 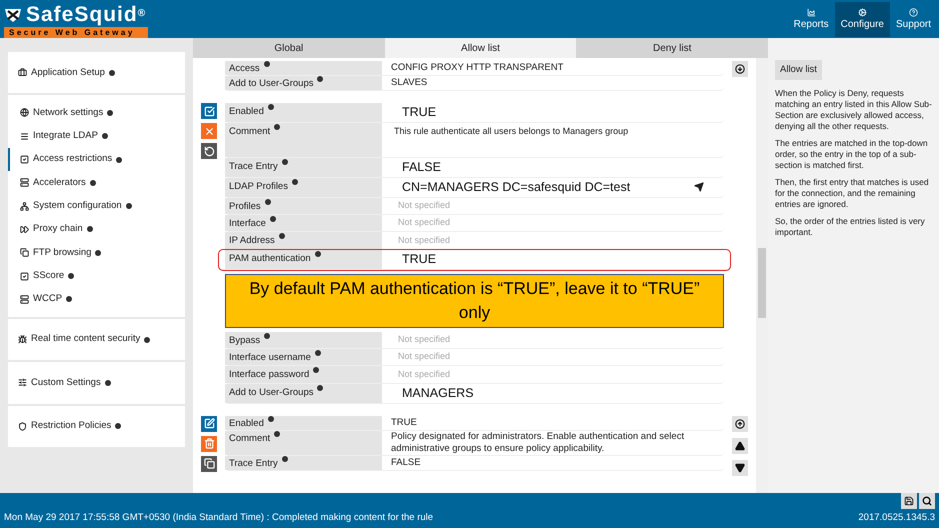 What do you see at coordinates (762, 275) in the screenshot?
I see `scrollbar` at bounding box center [762, 275].